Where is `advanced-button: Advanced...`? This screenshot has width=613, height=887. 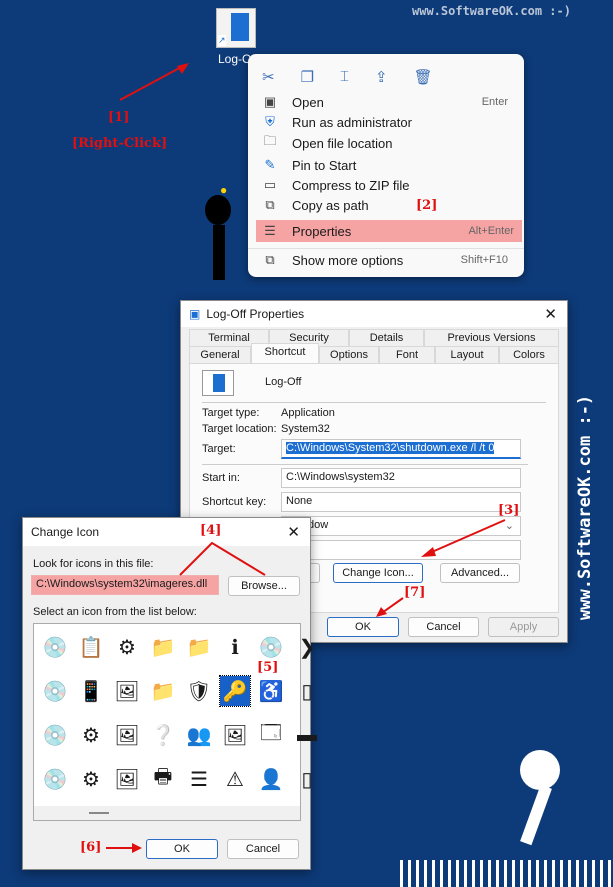 advanced-button: Advanced... is located at coordinates (480, 573).